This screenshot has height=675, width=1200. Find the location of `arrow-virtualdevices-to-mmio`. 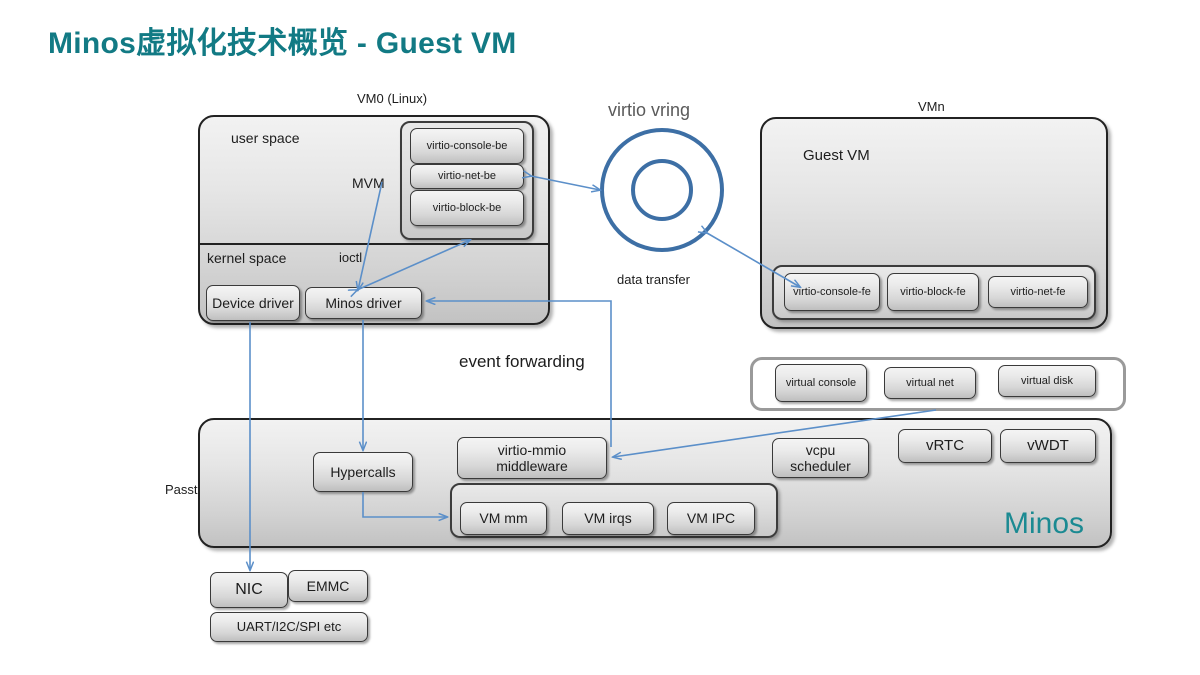

arrow-virtualdevices-to-mmio is located at coordinates (775, 433).